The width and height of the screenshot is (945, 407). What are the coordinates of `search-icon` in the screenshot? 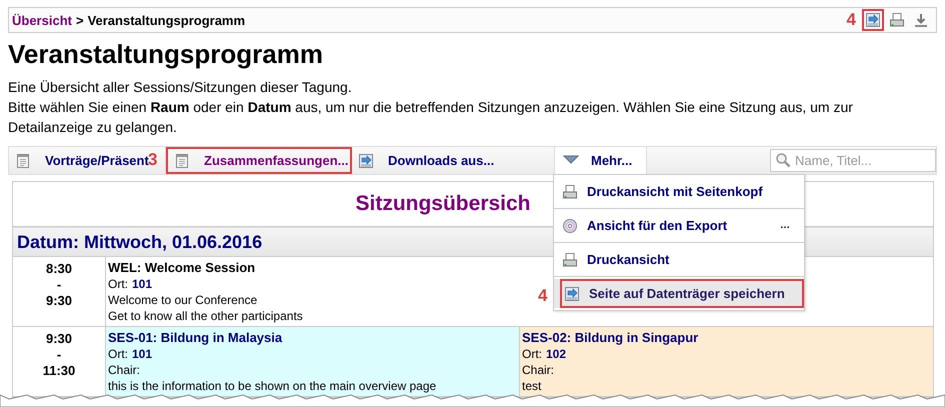 It's located at (783, 160).